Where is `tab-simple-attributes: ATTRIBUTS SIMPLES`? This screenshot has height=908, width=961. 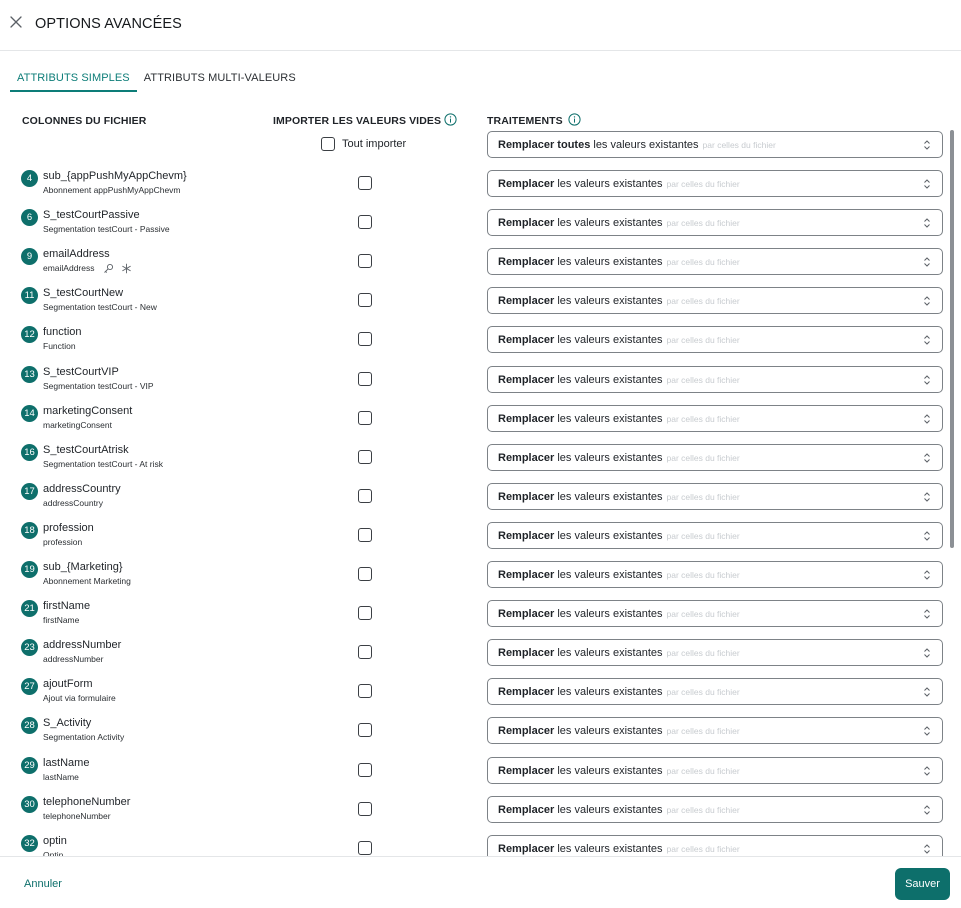 tab-simple-attributes: ATTRIBUTS SIMPLES is located at coordinates (73, 77).